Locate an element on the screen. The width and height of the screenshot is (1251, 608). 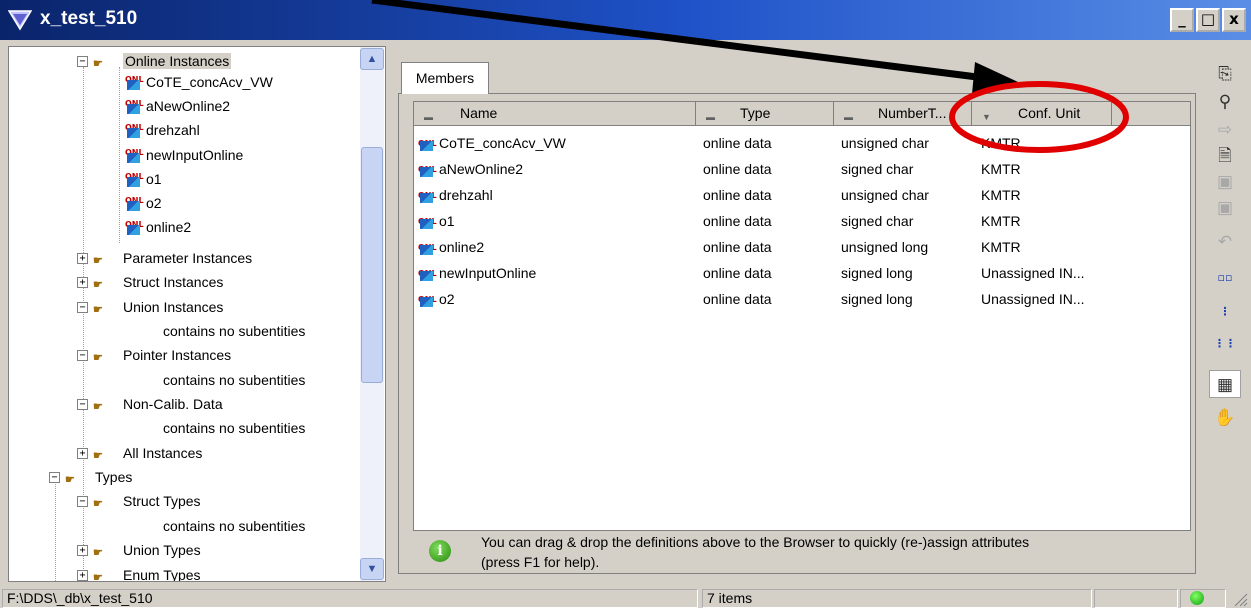
cell-name: ONLdrehzahl is located at coordinates (455, 195).